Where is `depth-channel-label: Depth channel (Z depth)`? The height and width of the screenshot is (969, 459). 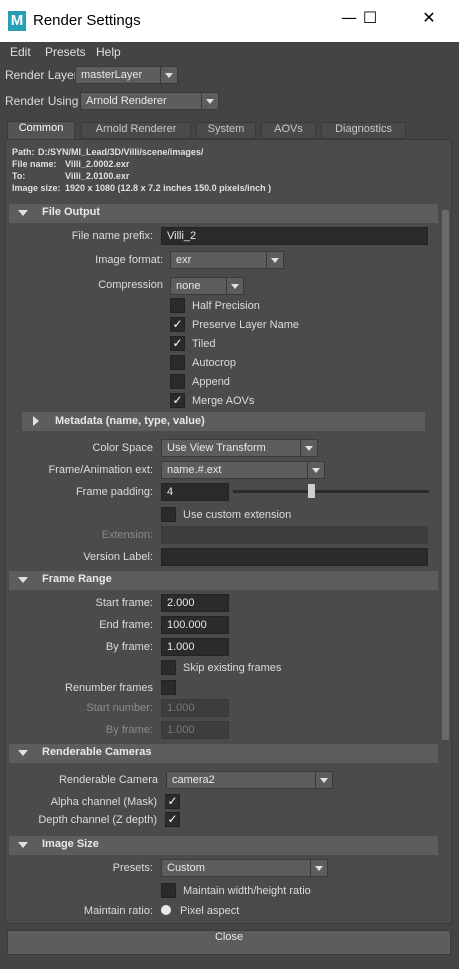
depth-channel-label: Depth channel (Z depth) is located at coordinates (97, 820).